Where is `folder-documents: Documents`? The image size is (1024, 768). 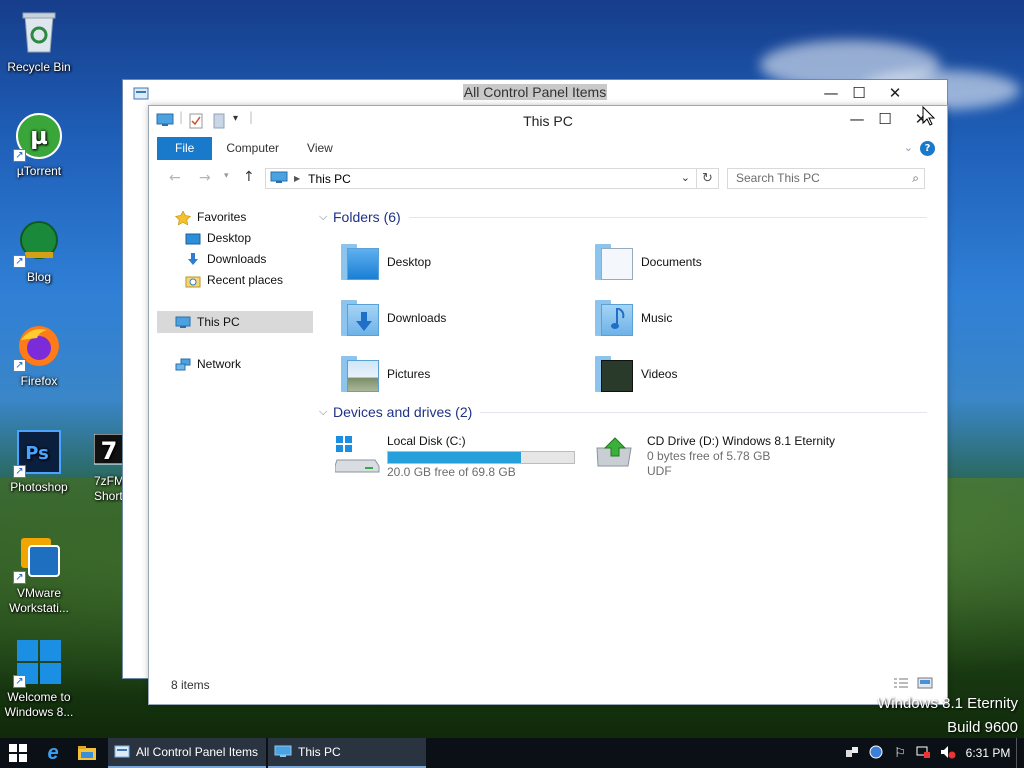
folder-documents: Documents is located at coordinates (715, 262).